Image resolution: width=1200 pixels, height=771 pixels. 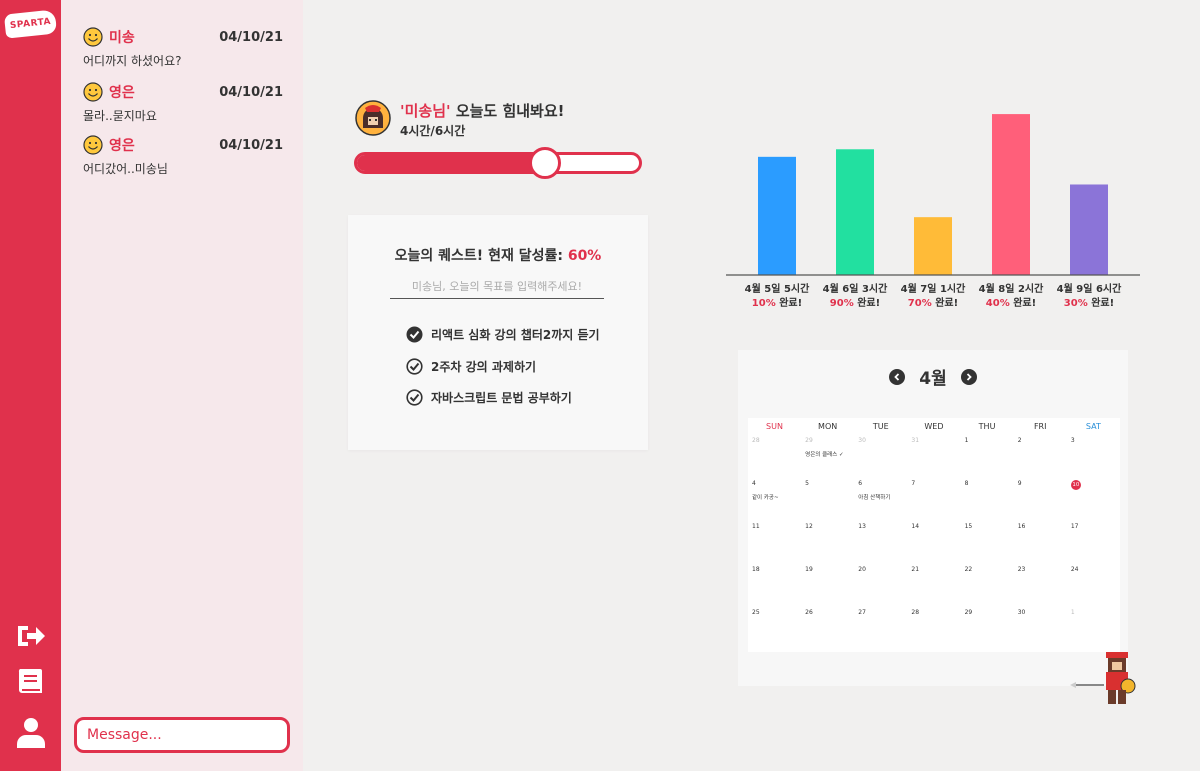 I want to click on calendar-day: 23, so click(x=1040, y=585).